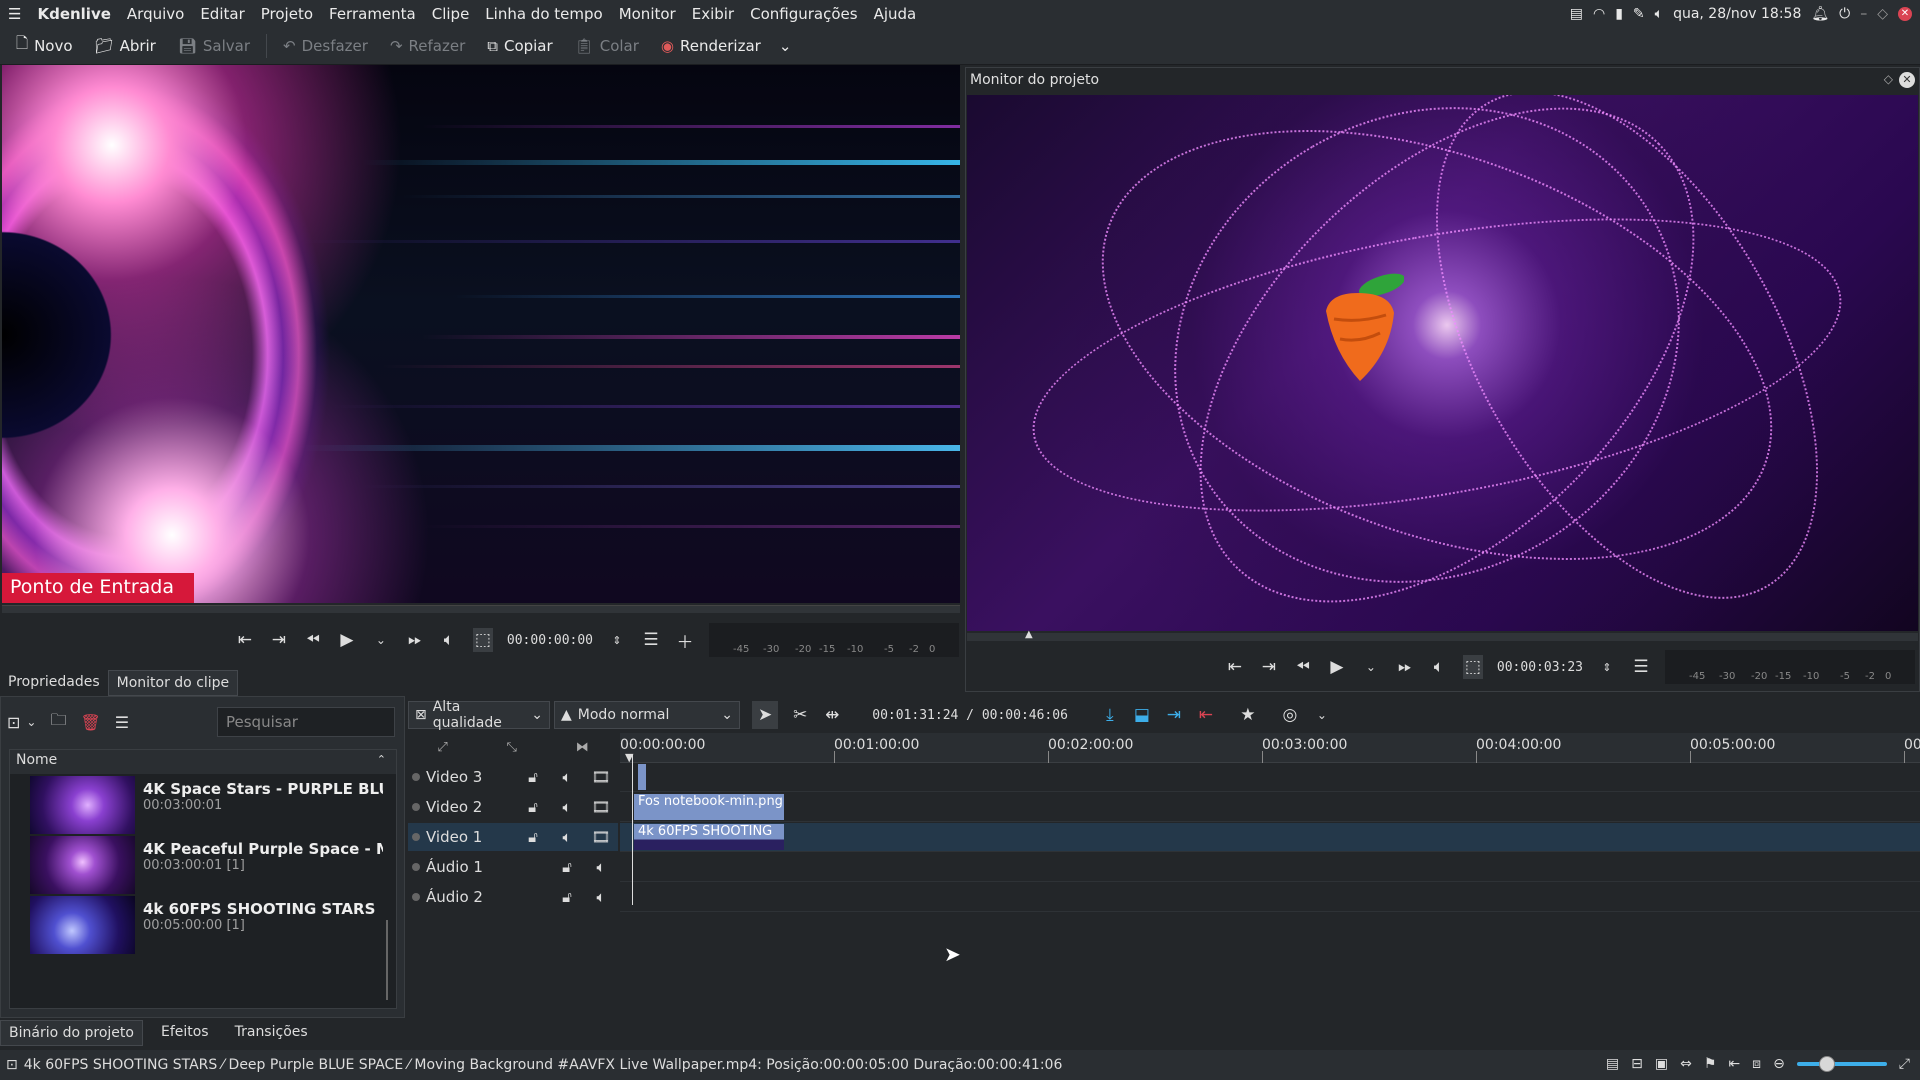  What do you see at coordinates (1206, 715) in the screenshot?
I see `extract-icon: ⇤` at bounding box center [1206, 715].